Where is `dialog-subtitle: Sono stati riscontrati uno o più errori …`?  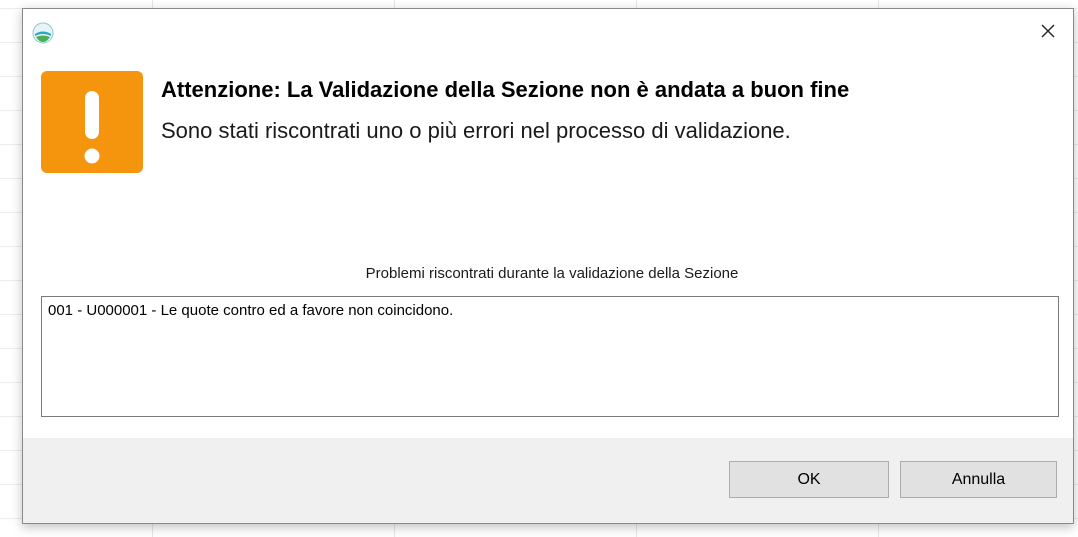 dialog-subtitle: Sono stati riscontrati uno o più errori … is located at coordinates (476, 130).